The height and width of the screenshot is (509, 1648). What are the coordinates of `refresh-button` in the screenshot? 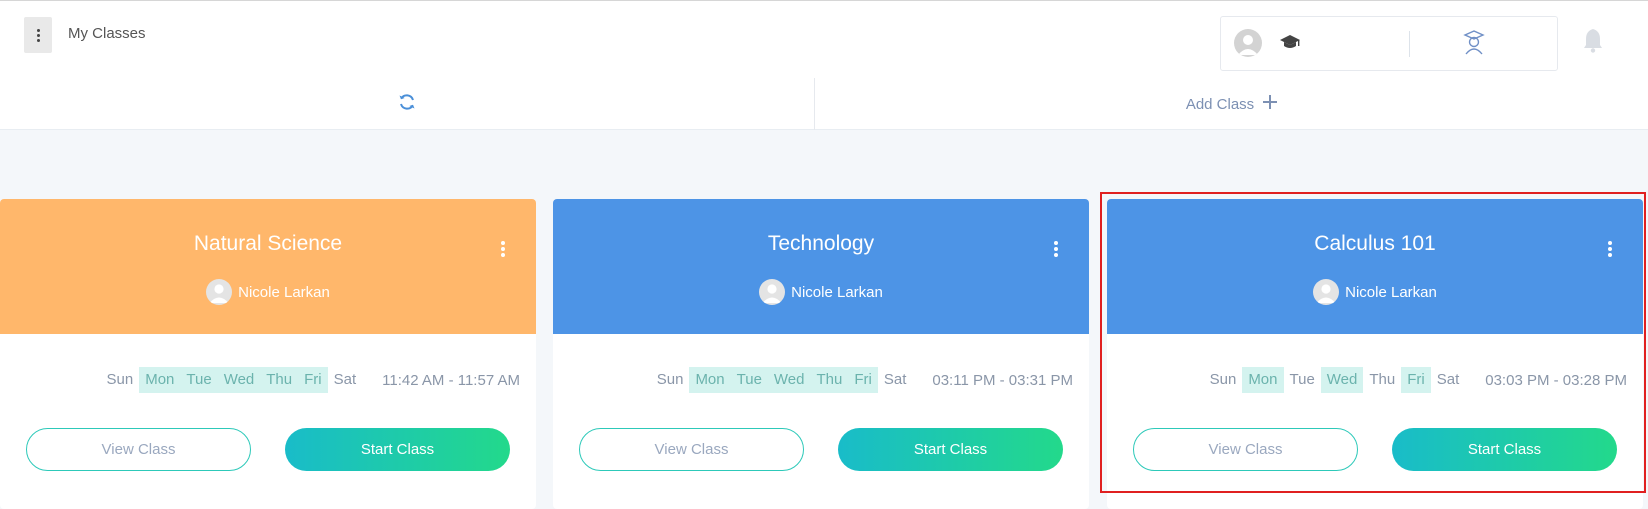 It's located at (407, 104).